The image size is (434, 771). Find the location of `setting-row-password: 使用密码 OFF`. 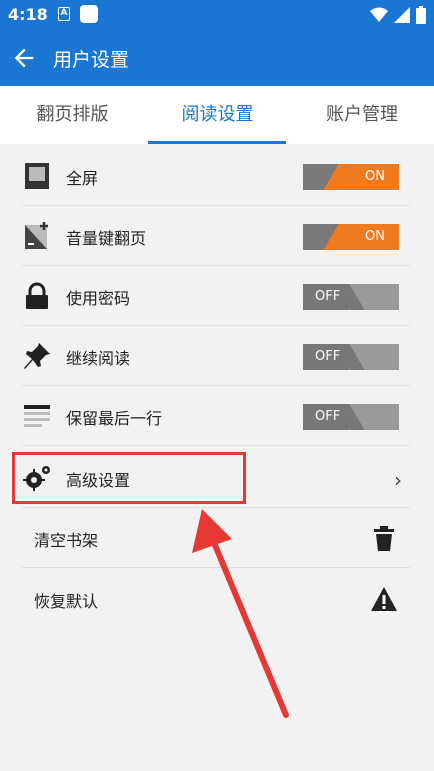

setting-row-password: 使用密码 OFF is located at coordinates (216, 296).